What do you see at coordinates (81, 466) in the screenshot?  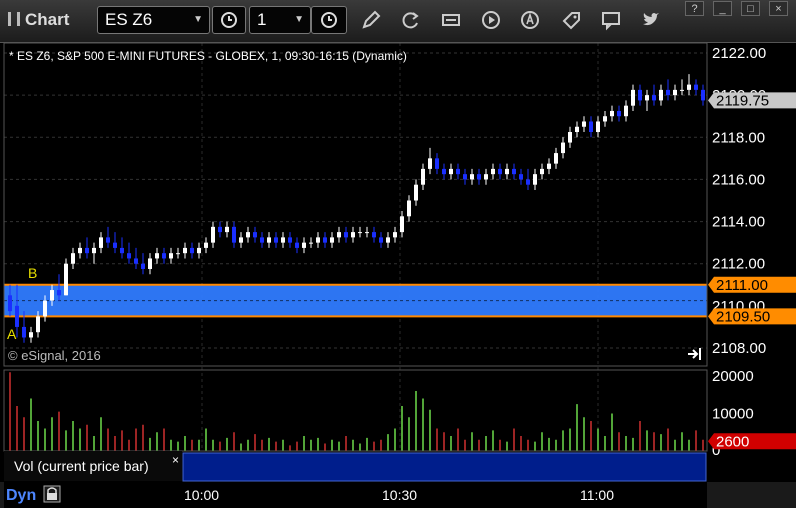 I see `volume-study-label: Vol (current price bar)` at bounding box center [81, 466].